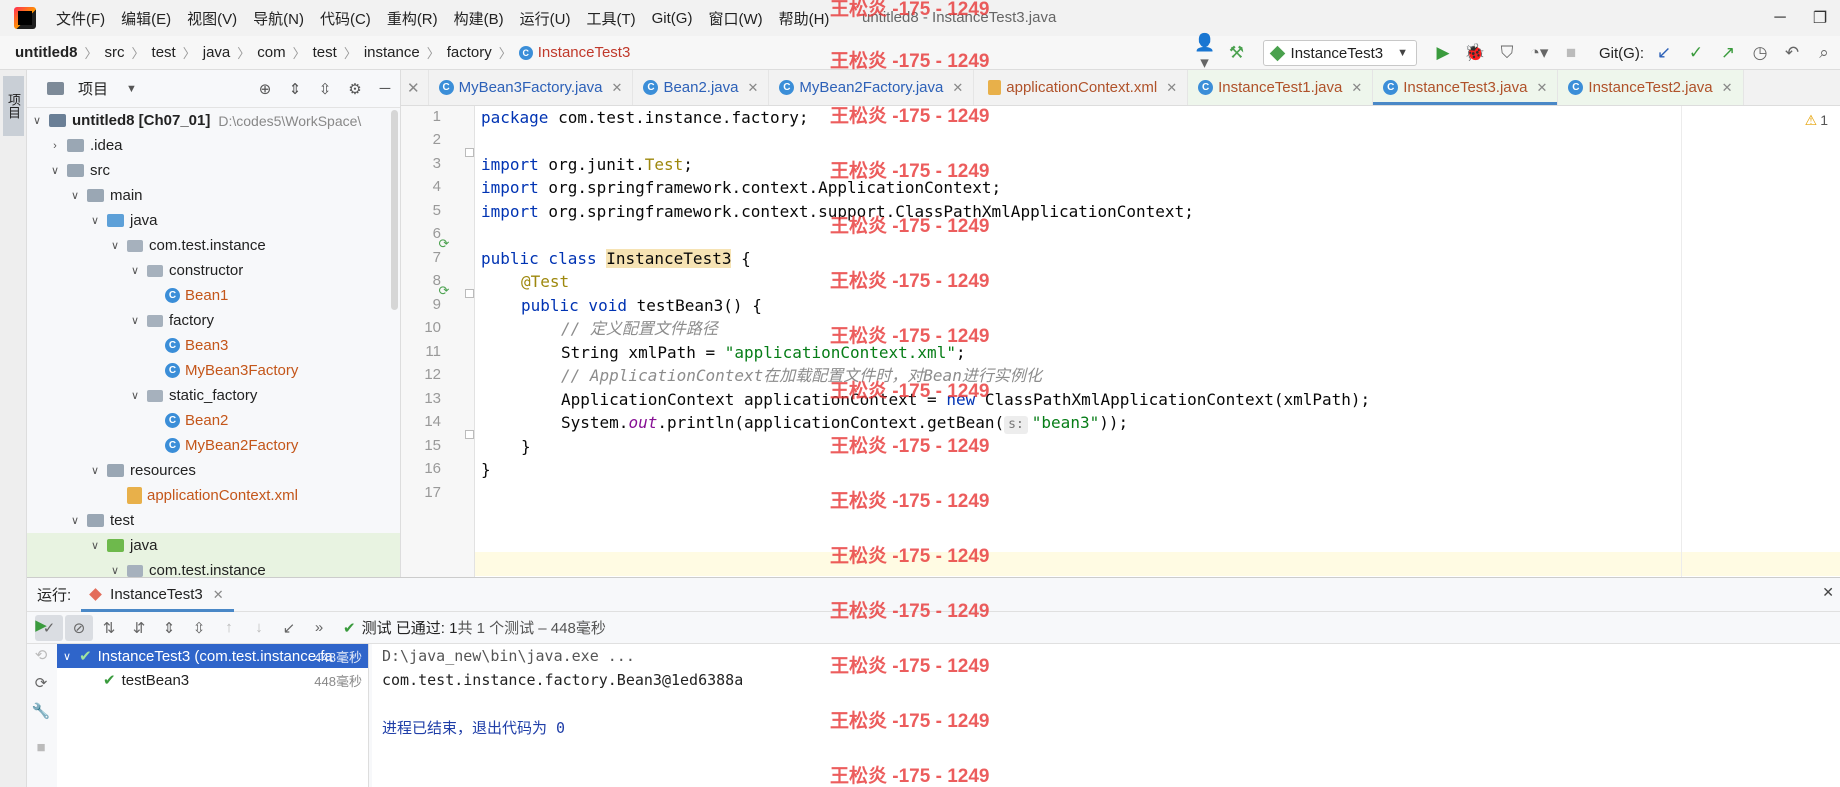 Image resolution: width=1840 pixels, height=787 pixels. Describe the element at coordinates (41, 625) in the screenshot. I see `rerun-icon: ▶` at that location.